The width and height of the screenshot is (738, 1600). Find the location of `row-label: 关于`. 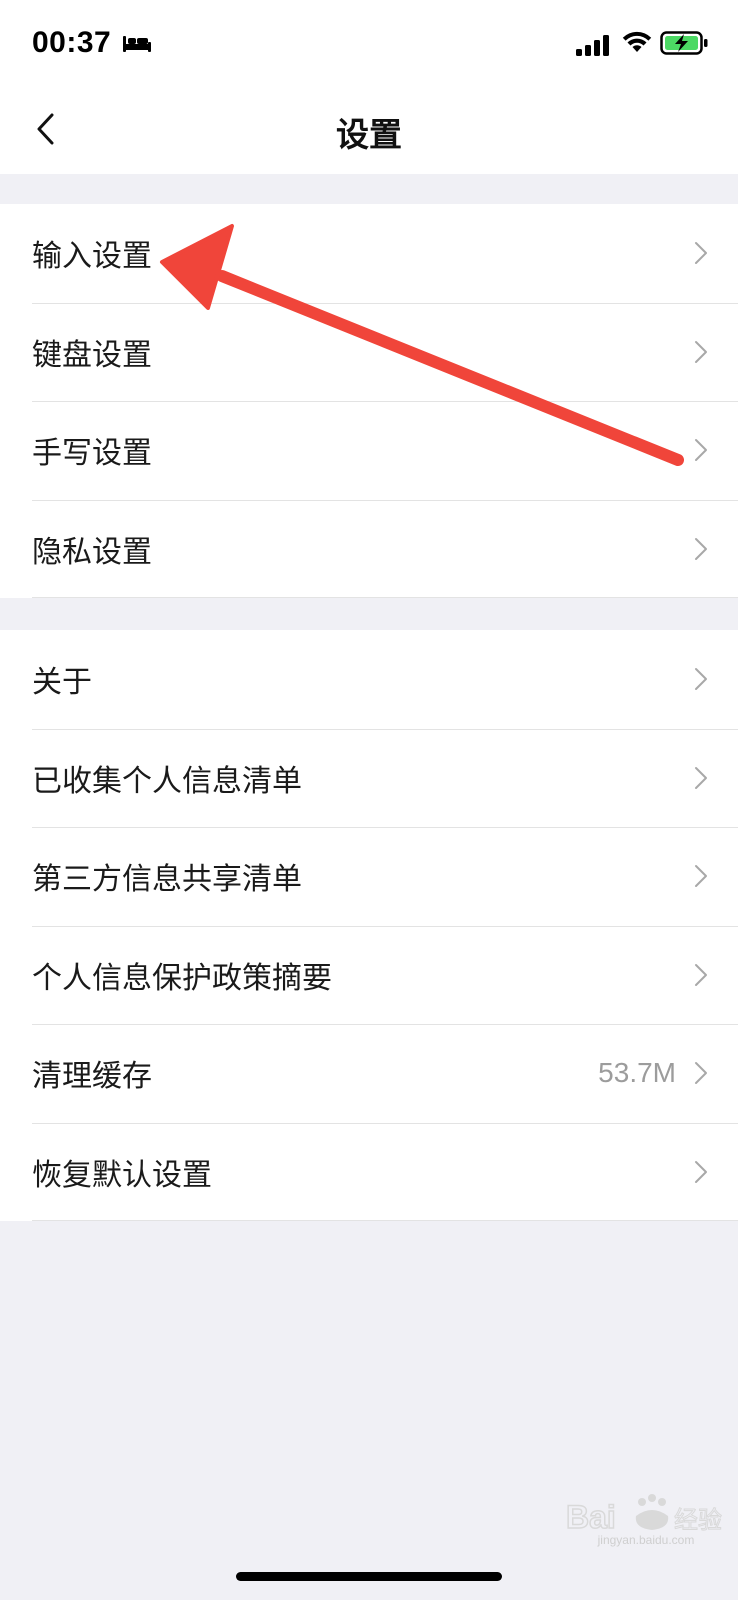

row-label: 关于 is located at coordinates (62, 683).